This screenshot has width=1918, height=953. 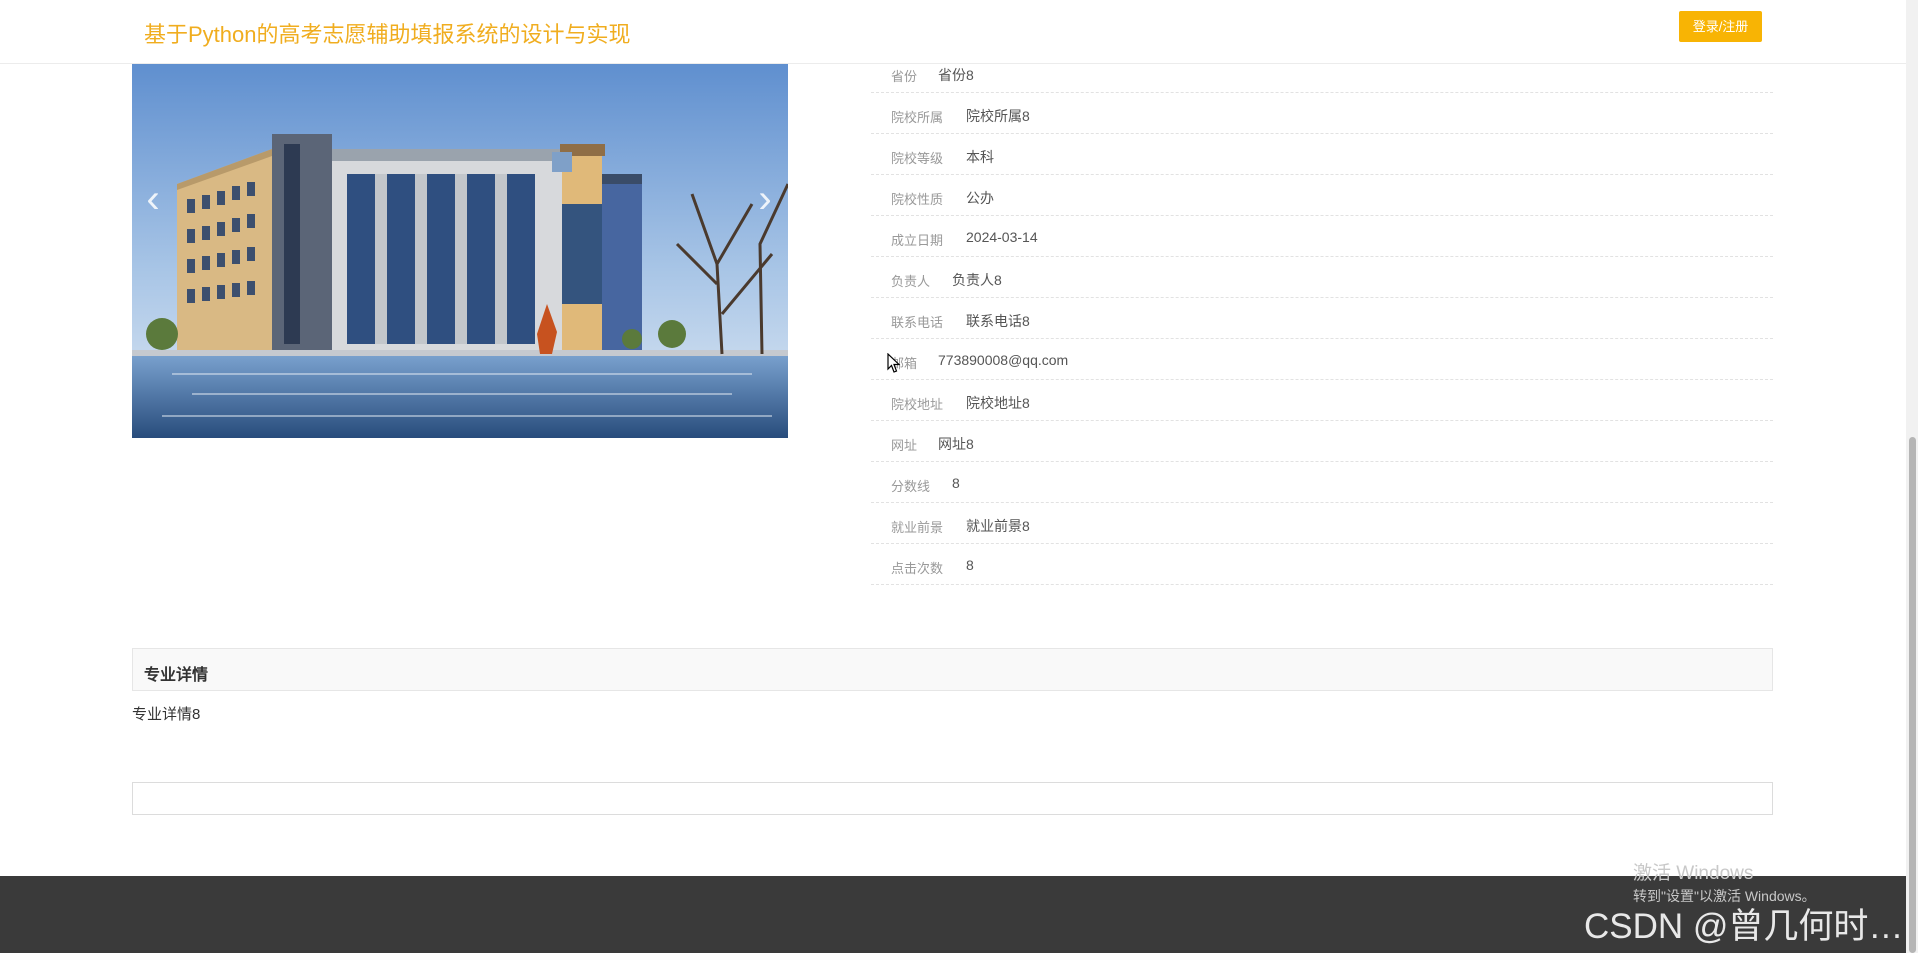 I want to click on carousel-prev-icon: ‹, so click(x=153, y=199).